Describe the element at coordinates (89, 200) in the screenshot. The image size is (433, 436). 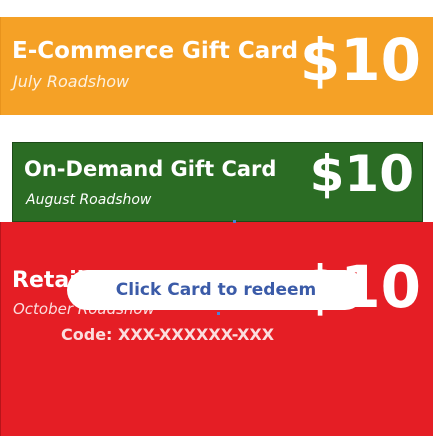
I see `ondemand-card-subtitle: August Roadshow` at that location.